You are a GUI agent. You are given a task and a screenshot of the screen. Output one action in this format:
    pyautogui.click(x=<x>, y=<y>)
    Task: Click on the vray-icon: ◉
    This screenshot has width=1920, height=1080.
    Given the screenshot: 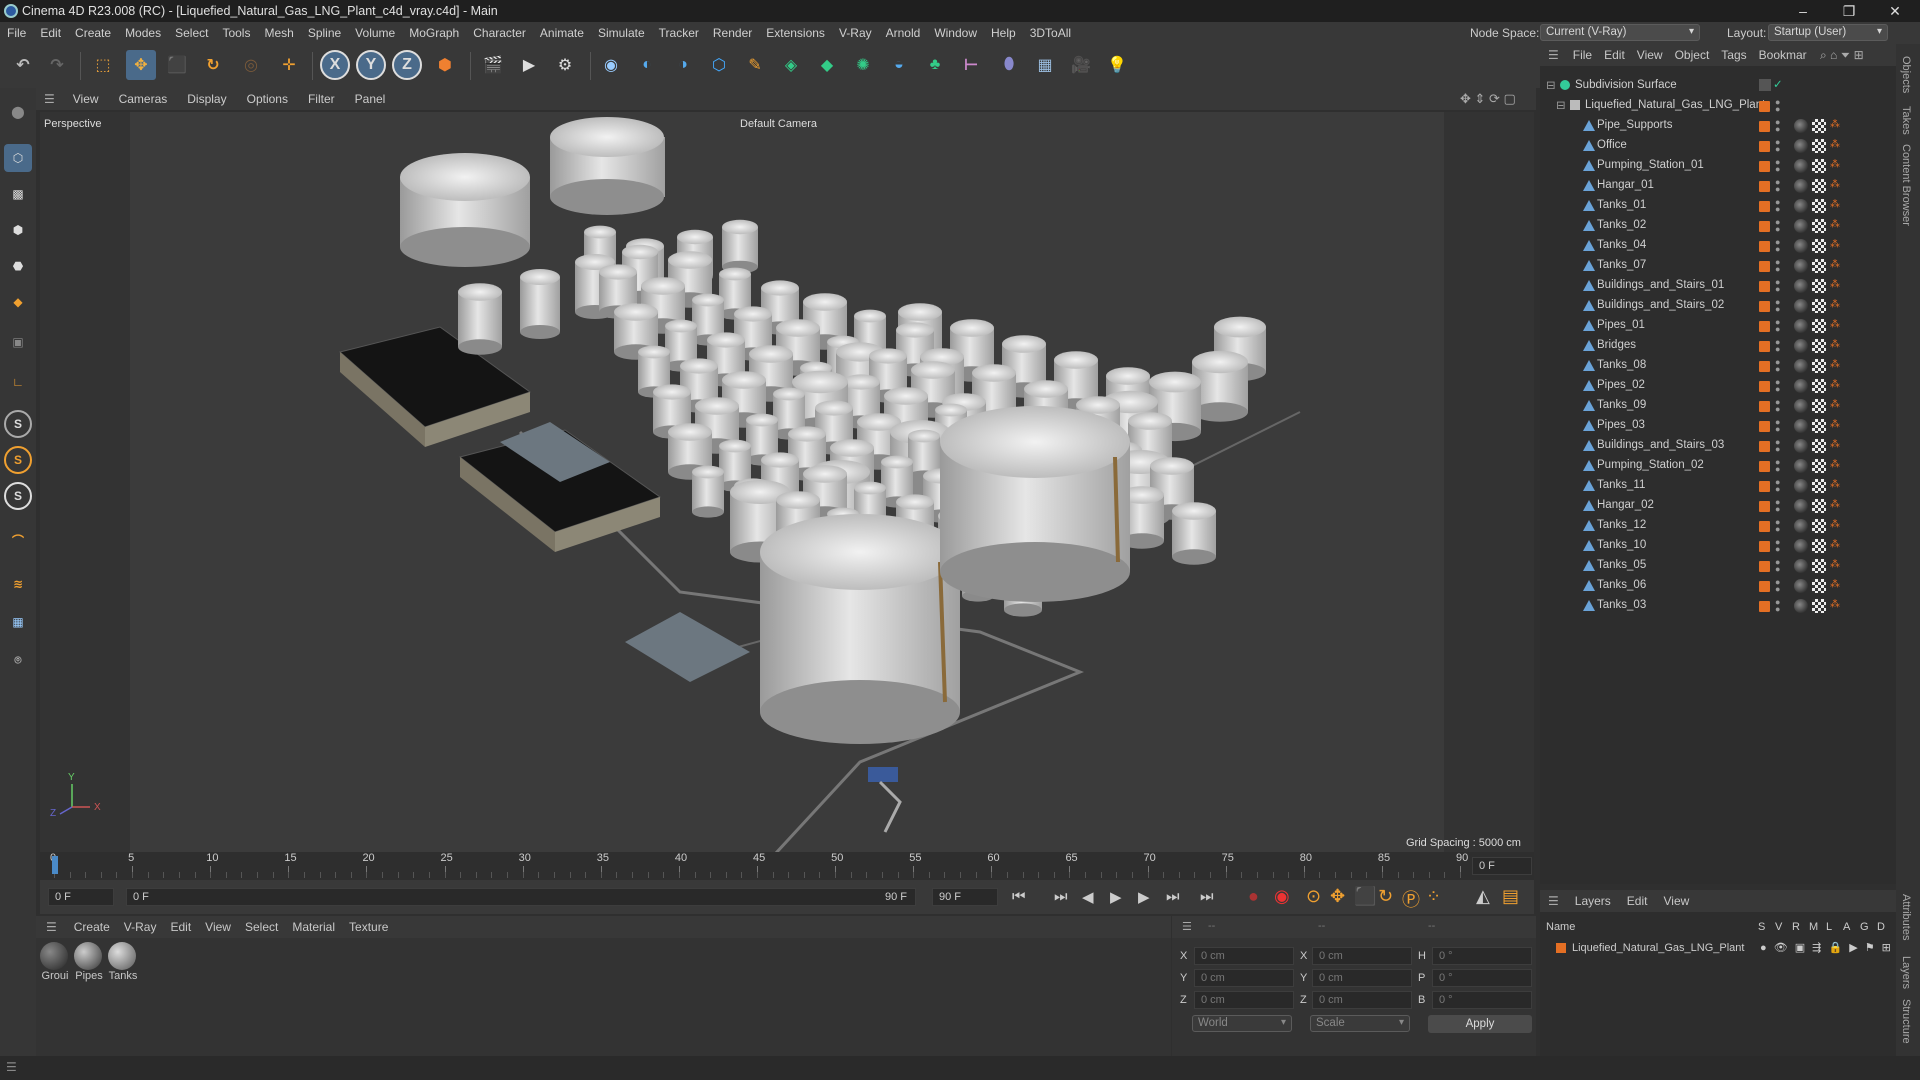 What is the action you would take?
    pyautogui.click(x=611, y=65)
    